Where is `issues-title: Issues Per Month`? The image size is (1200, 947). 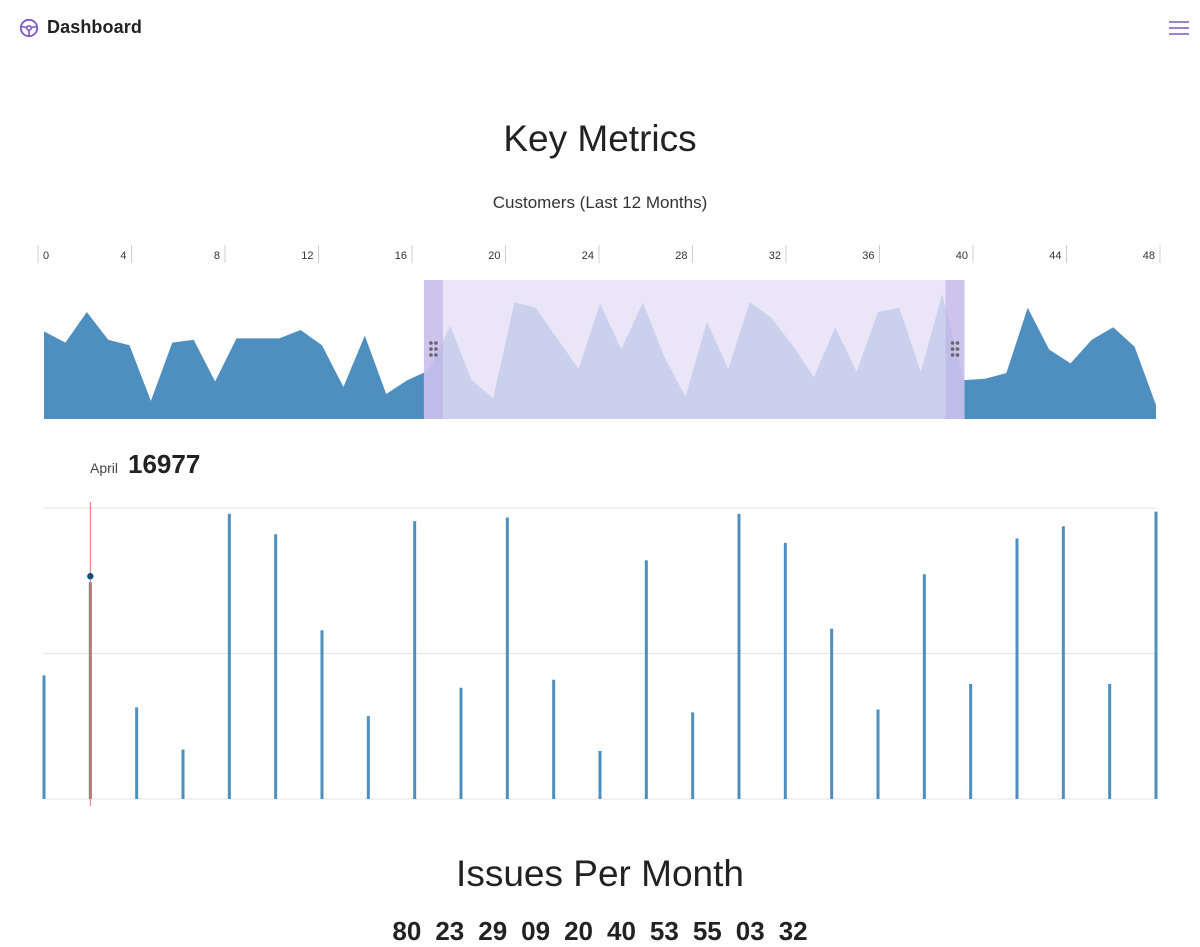
issues-title: Issues Per Month is located at coordinates (600, 873).